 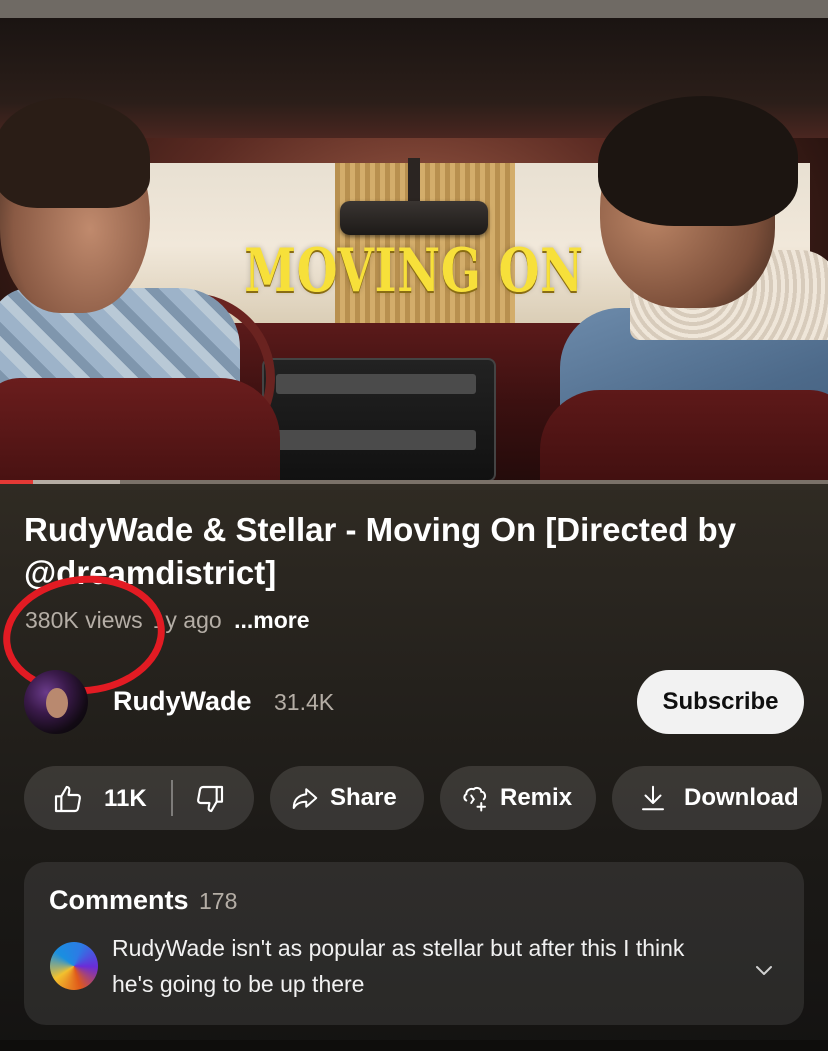 What do you see at coordinates (684, 436) in the screenshot?
I see `video-scene-seat-right` at bounding box center [684, 436].